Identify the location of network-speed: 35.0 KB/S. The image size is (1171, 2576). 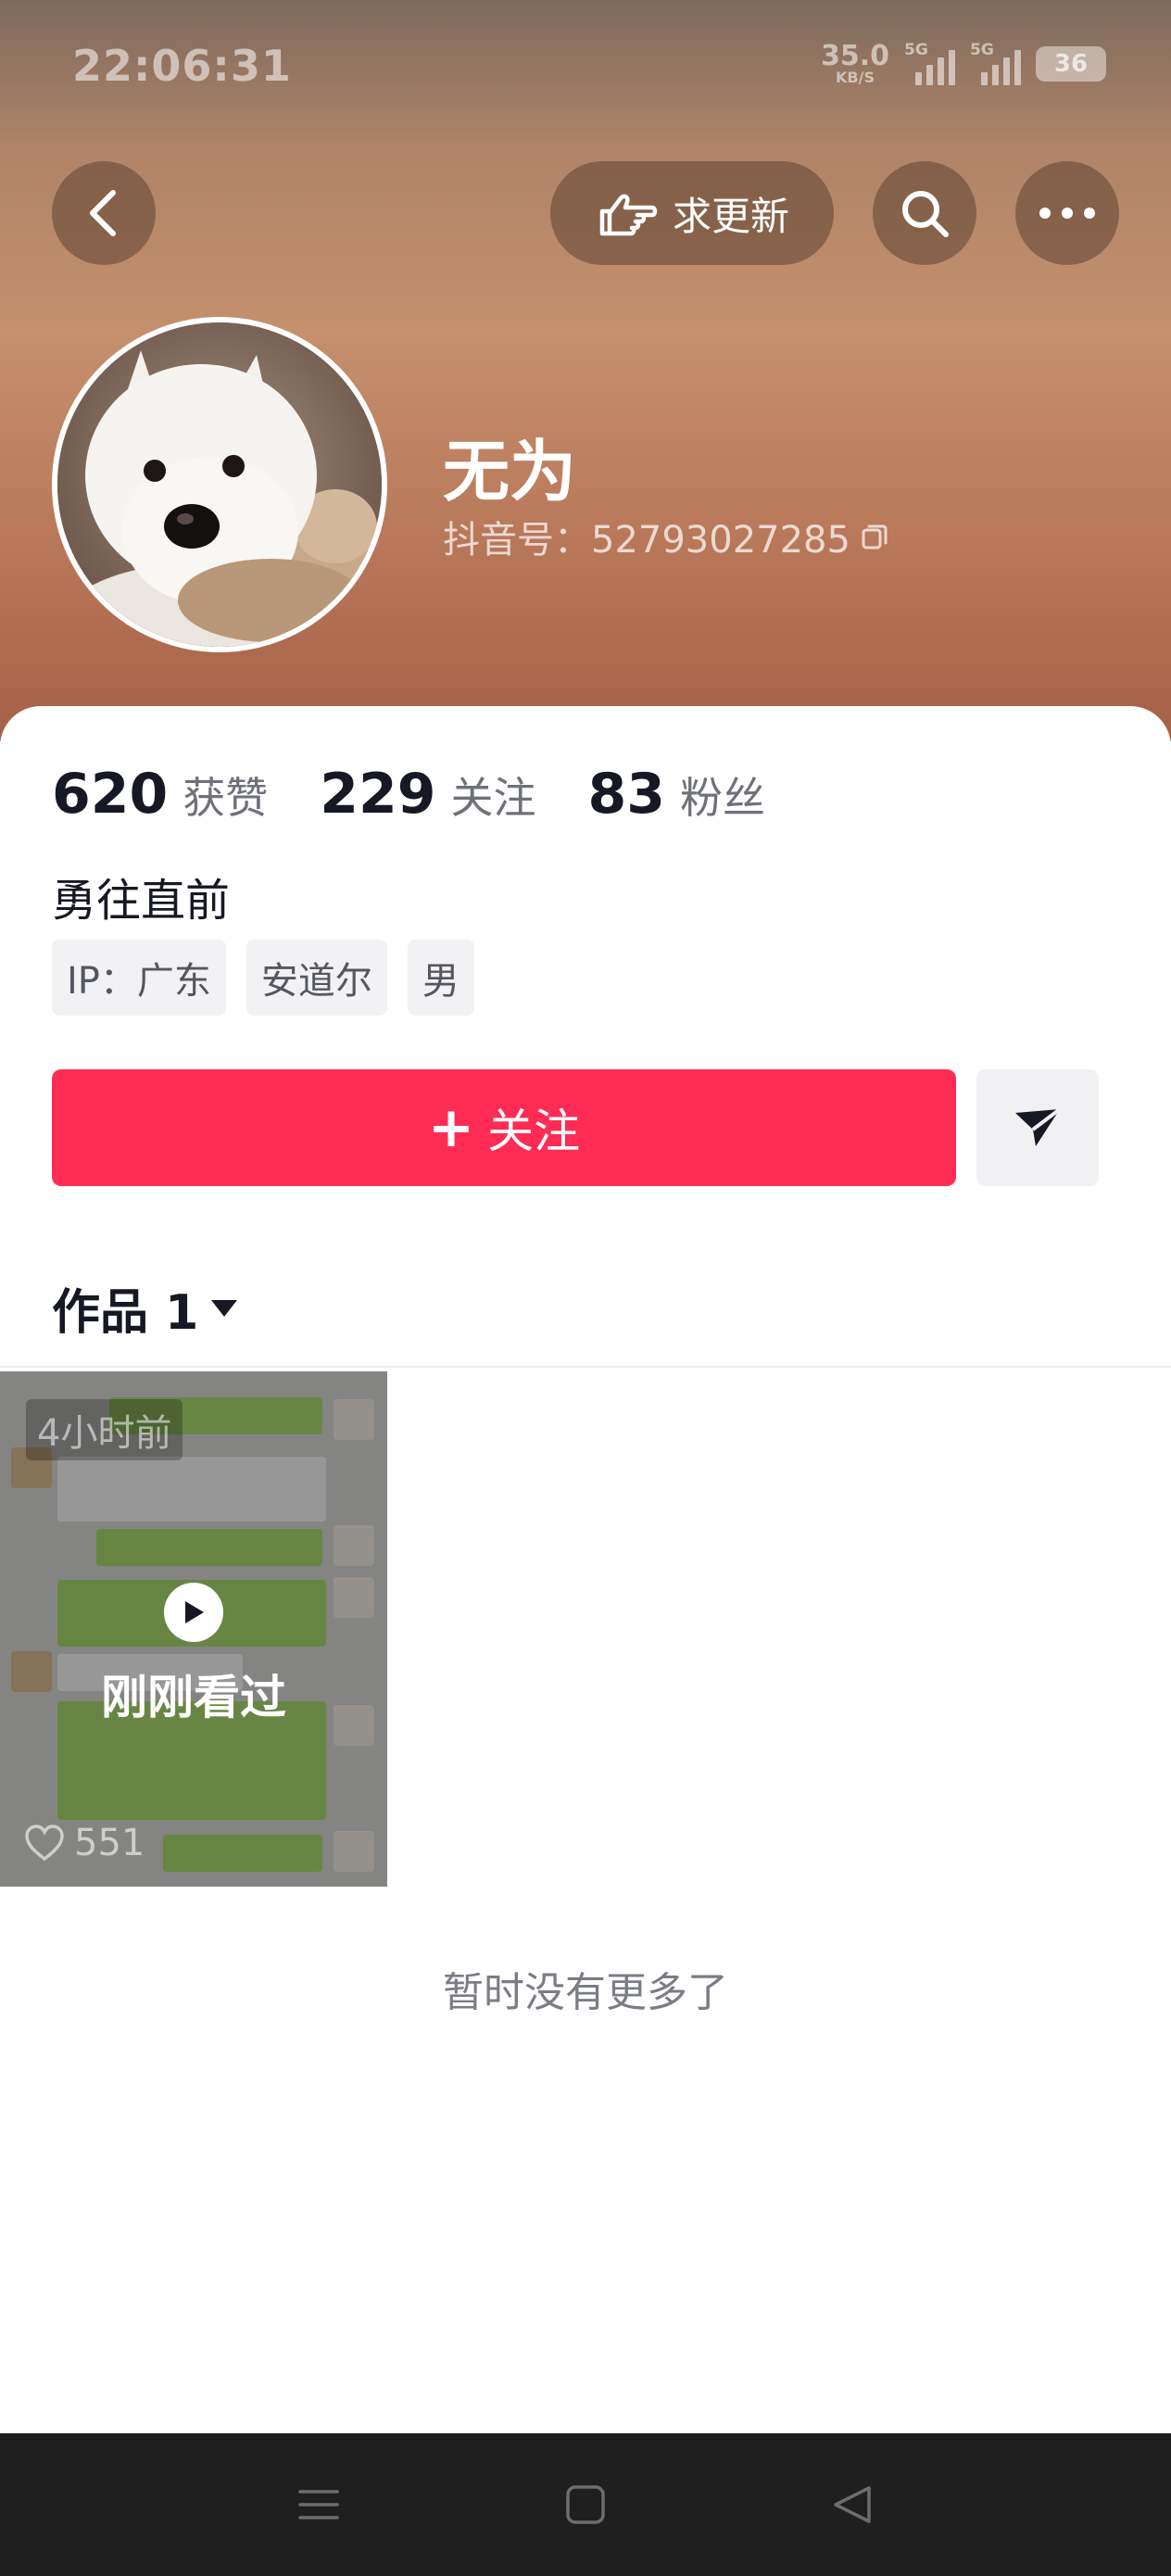
(855, 64).